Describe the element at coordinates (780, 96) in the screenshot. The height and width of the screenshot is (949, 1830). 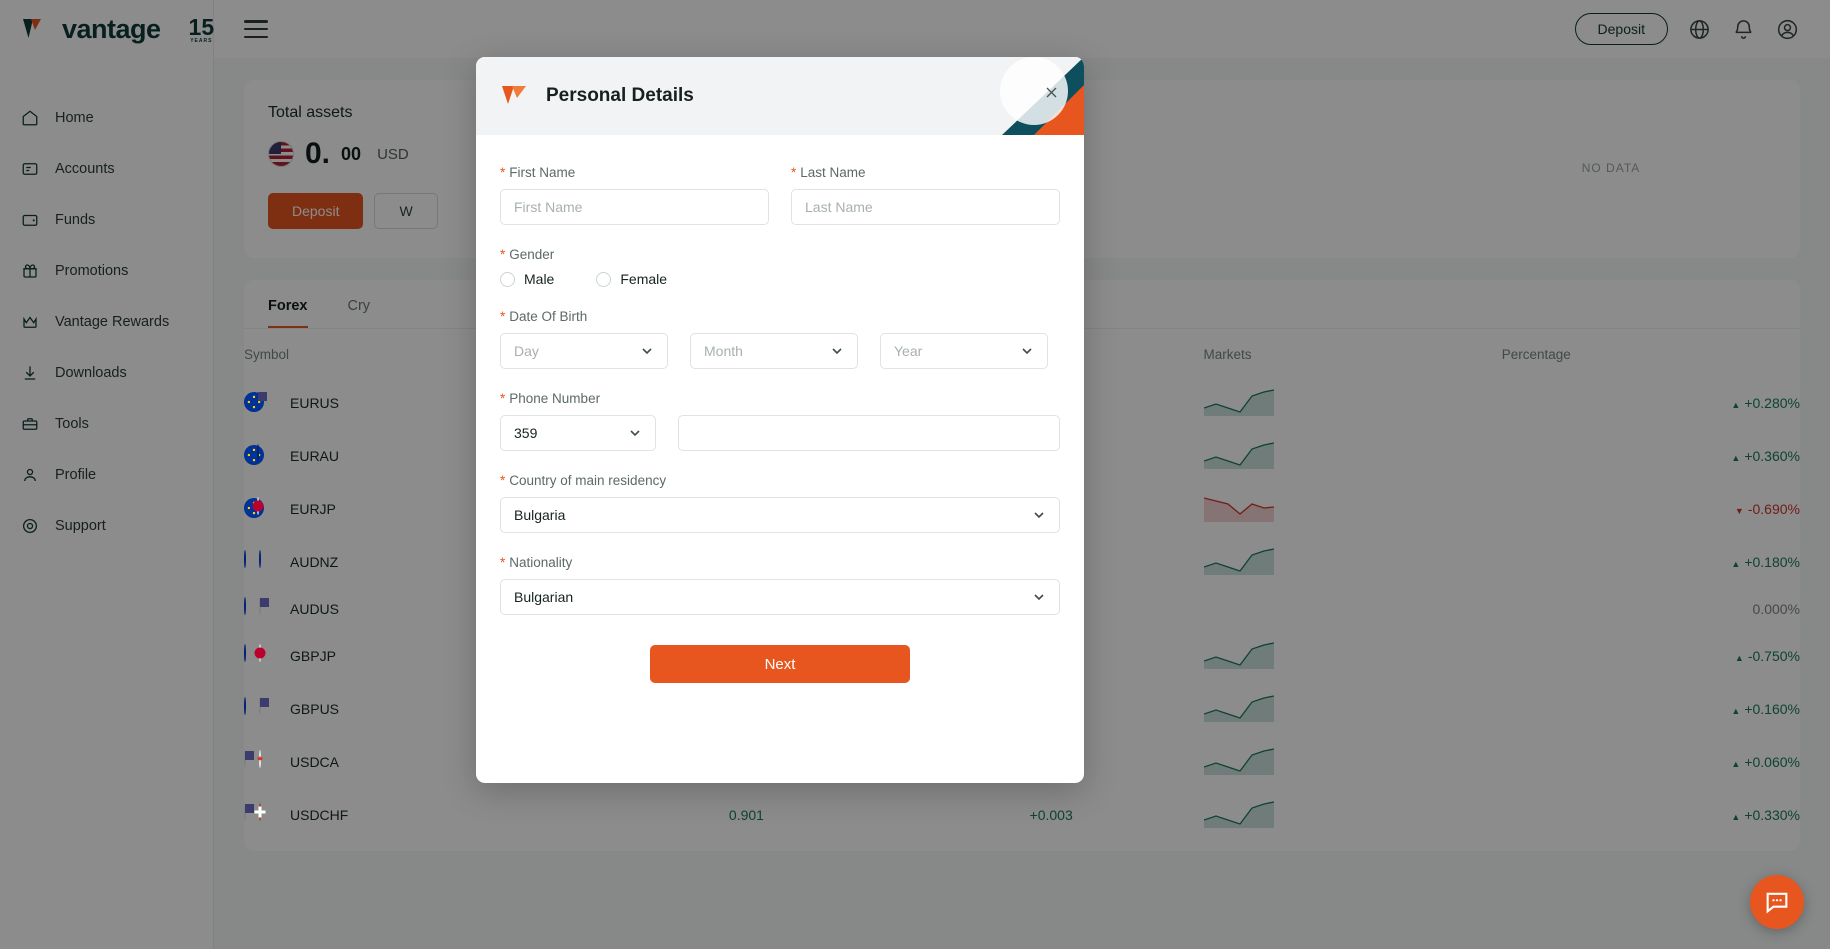
I see `modal-header: Personal Details` at that location.